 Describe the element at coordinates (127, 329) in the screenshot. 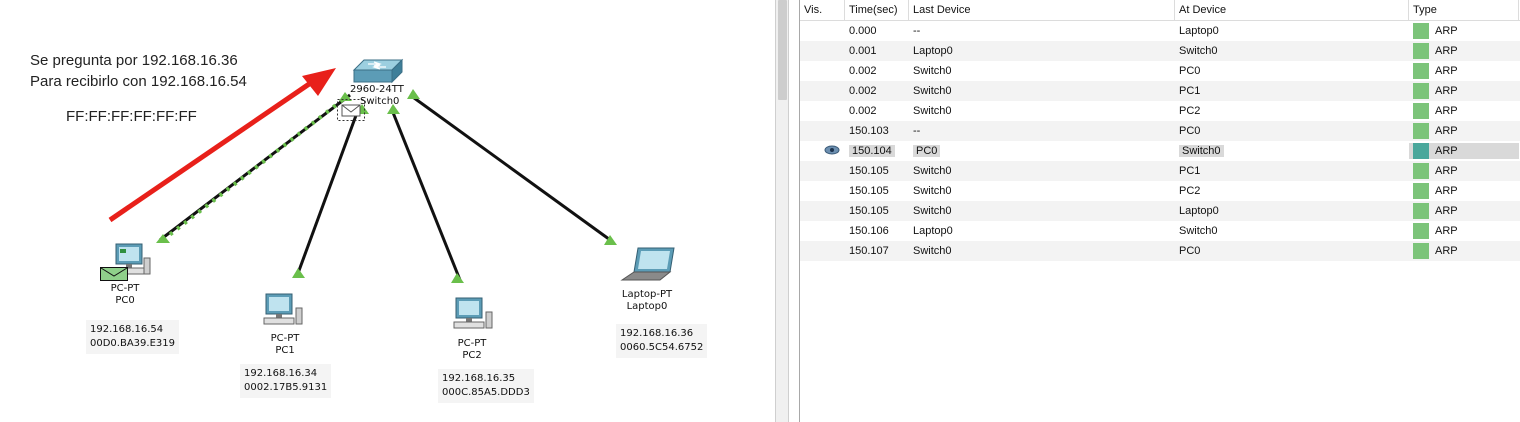

I see `pc0-ip: 192.168.16.54` at that location.